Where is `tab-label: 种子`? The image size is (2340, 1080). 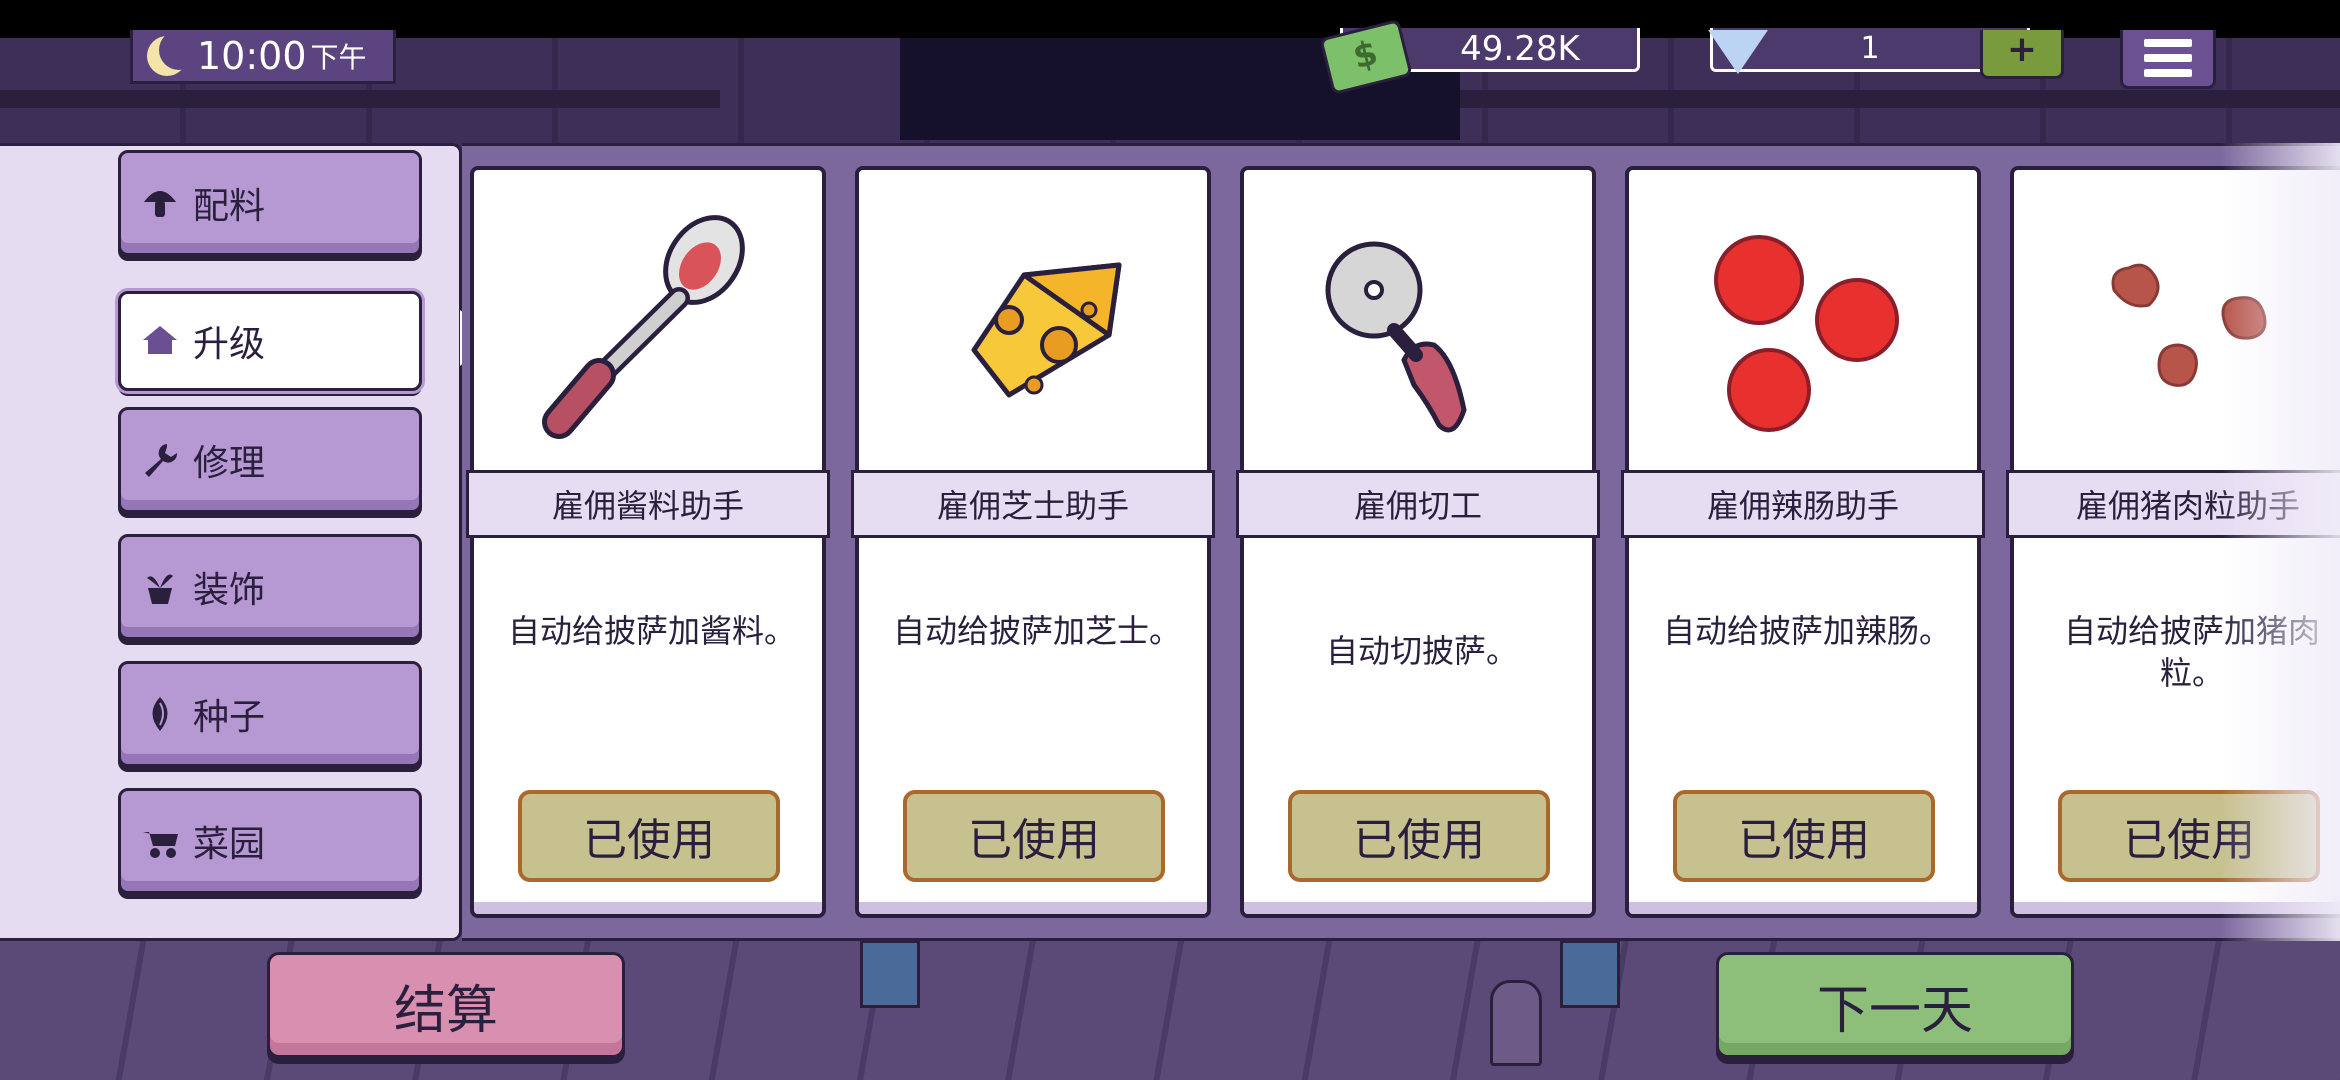
tab-label: 种子 is located at coordinates (229, 717).